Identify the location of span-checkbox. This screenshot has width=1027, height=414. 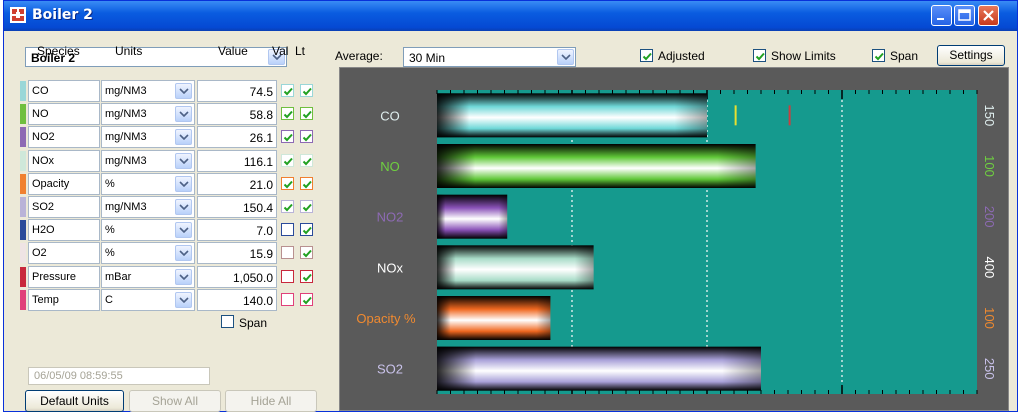
(227, 321).